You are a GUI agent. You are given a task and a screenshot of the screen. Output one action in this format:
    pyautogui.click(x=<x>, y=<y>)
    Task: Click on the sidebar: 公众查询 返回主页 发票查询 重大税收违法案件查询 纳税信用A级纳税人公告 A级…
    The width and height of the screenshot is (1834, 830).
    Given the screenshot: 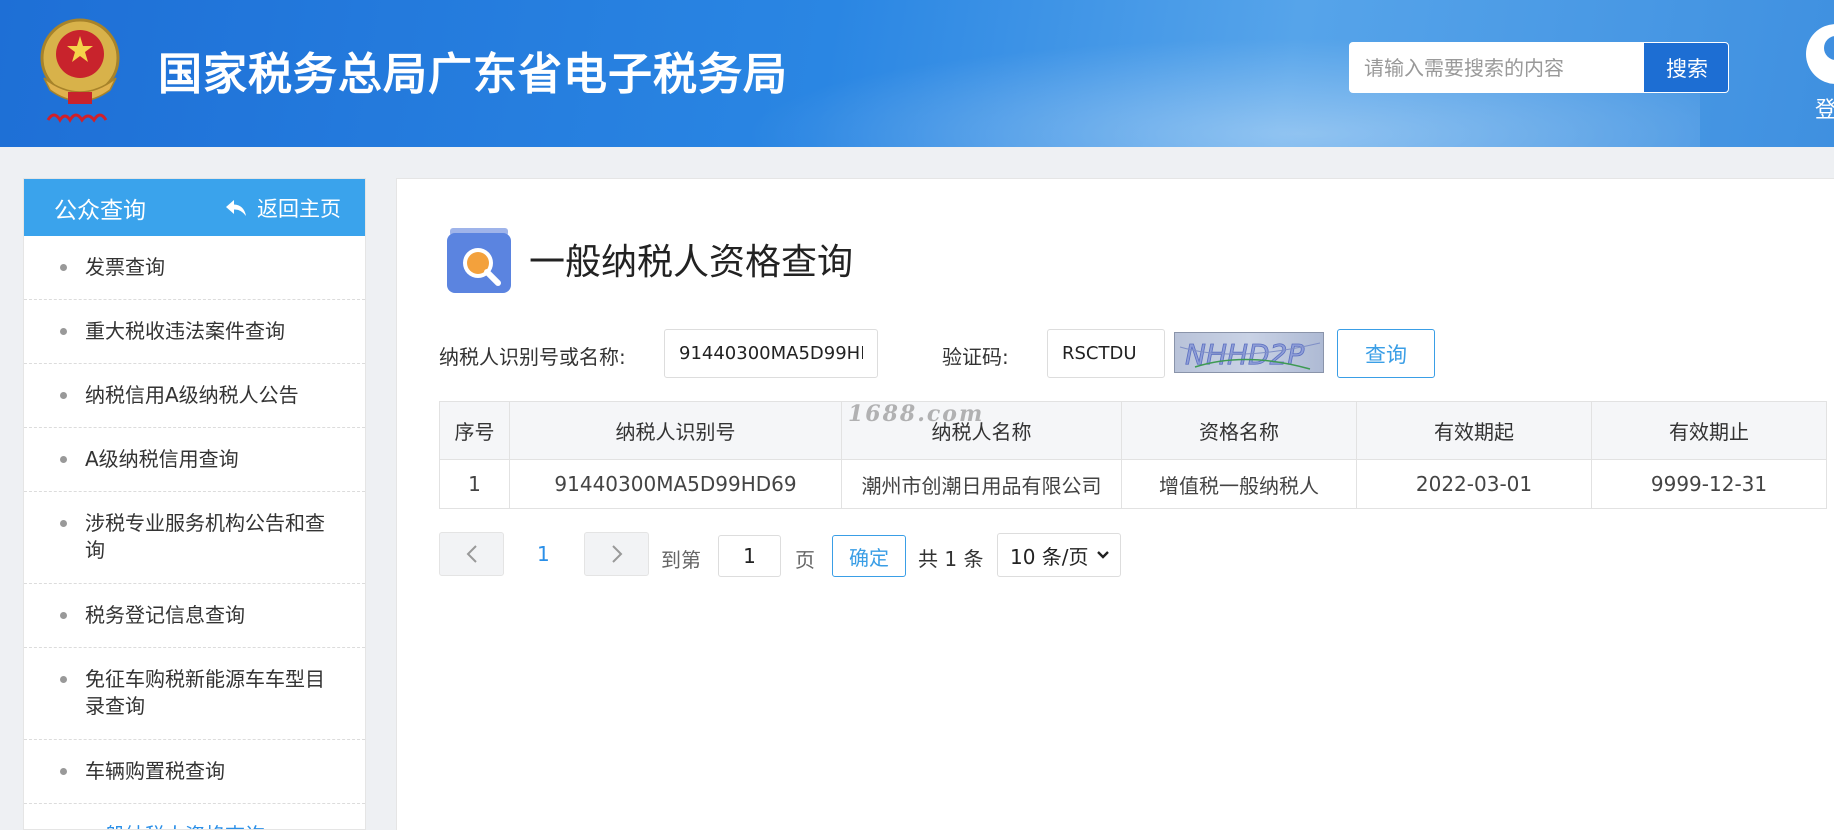 What is the action you would take?
    pyautogui.click(x=194, y=504)
    